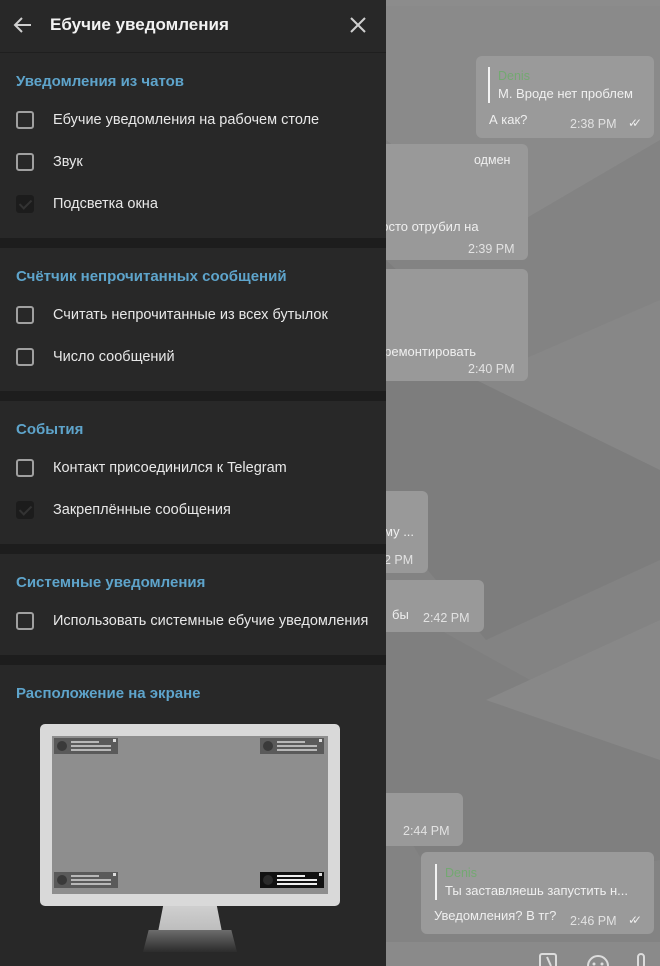  I want to click on reply-quote: Denis М. Вроде нет проблем, so click(560, 85).